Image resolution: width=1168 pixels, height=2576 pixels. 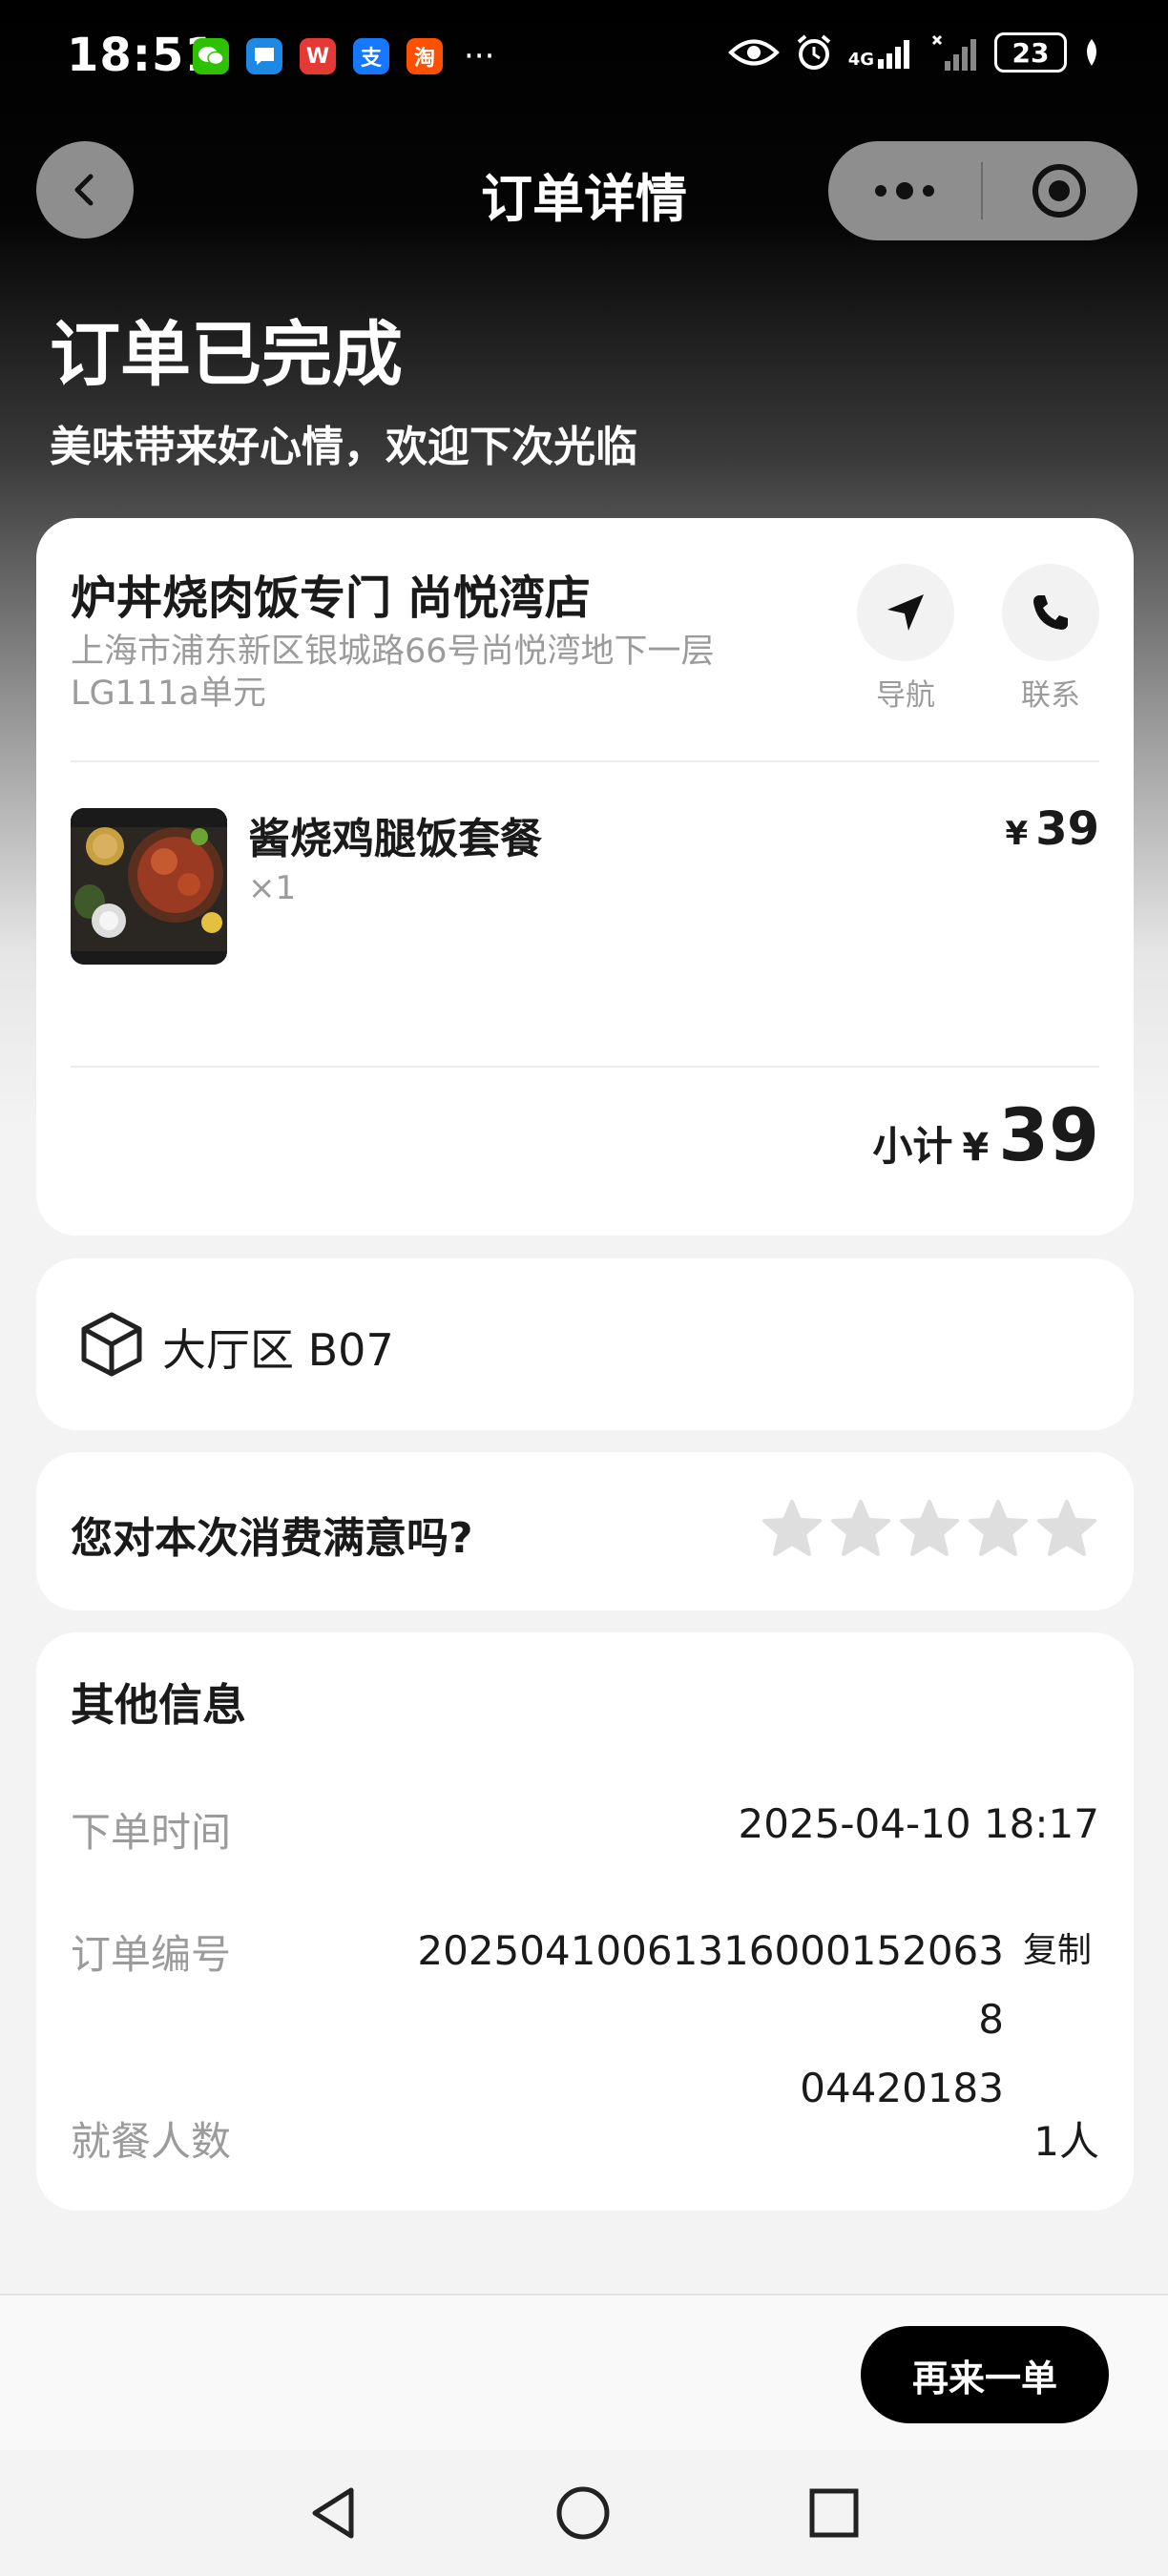 I want to click on navigate-circle, so click(x=905, y=612).